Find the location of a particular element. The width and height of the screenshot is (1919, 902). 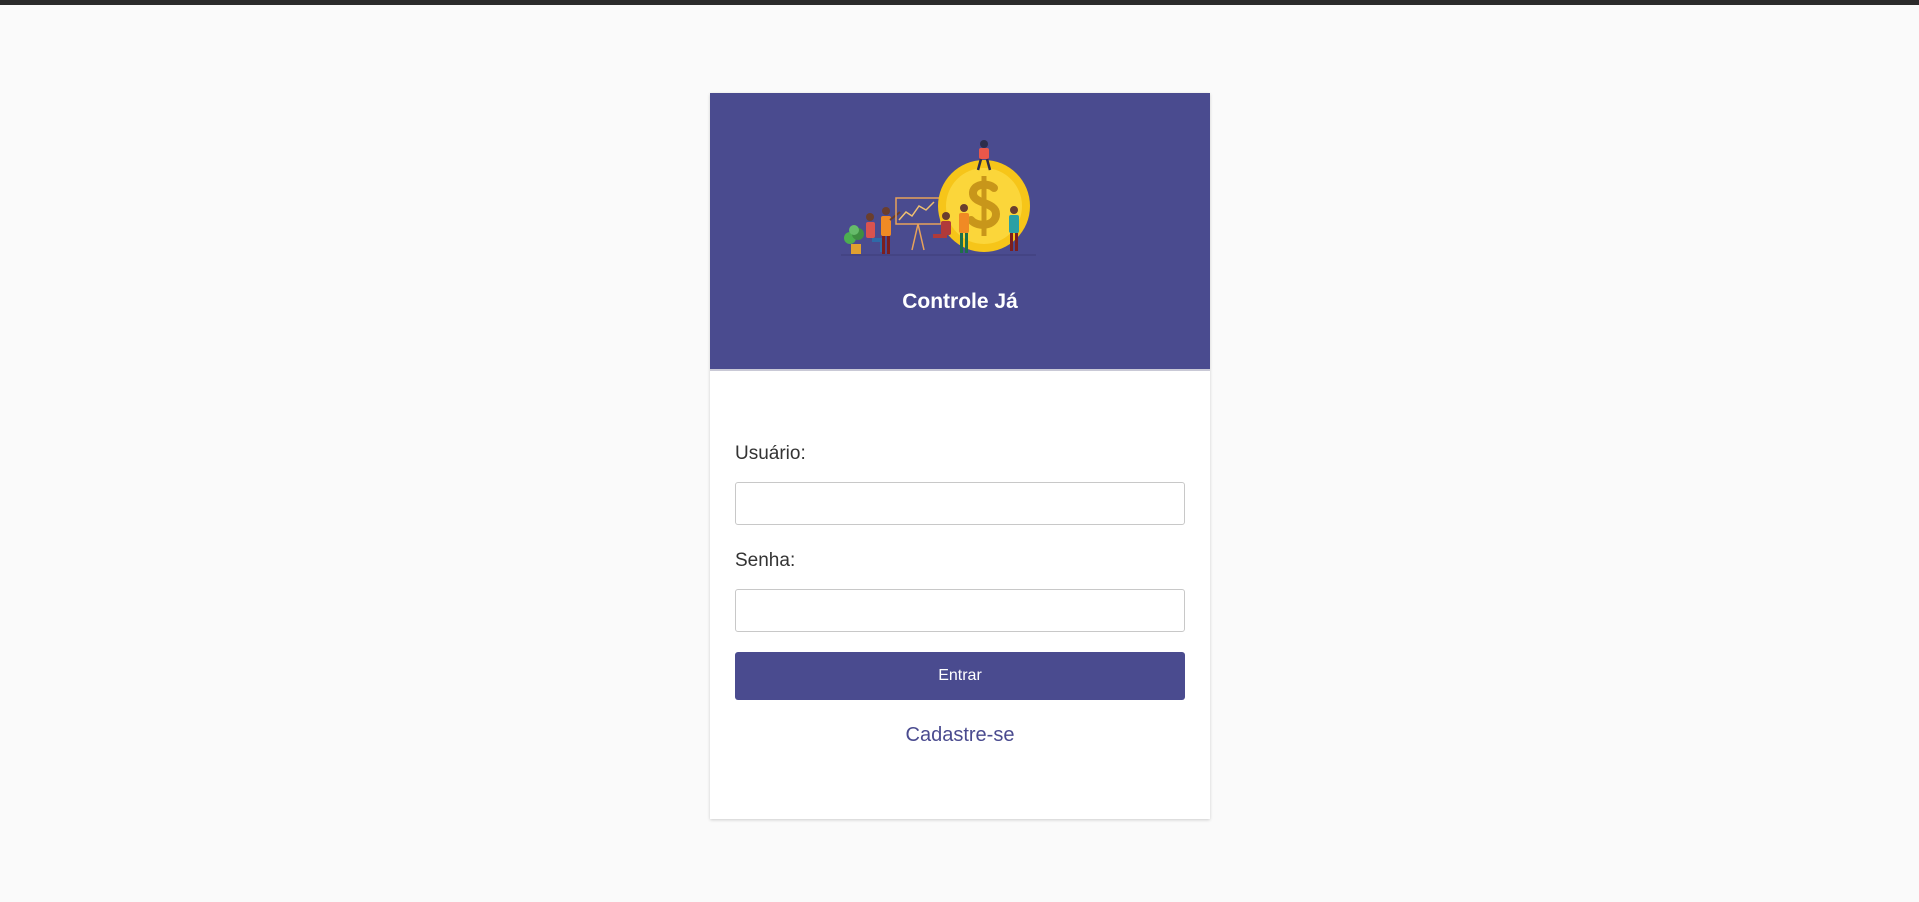

register-link: Cadastre-se is located at coordinates (960, 735).